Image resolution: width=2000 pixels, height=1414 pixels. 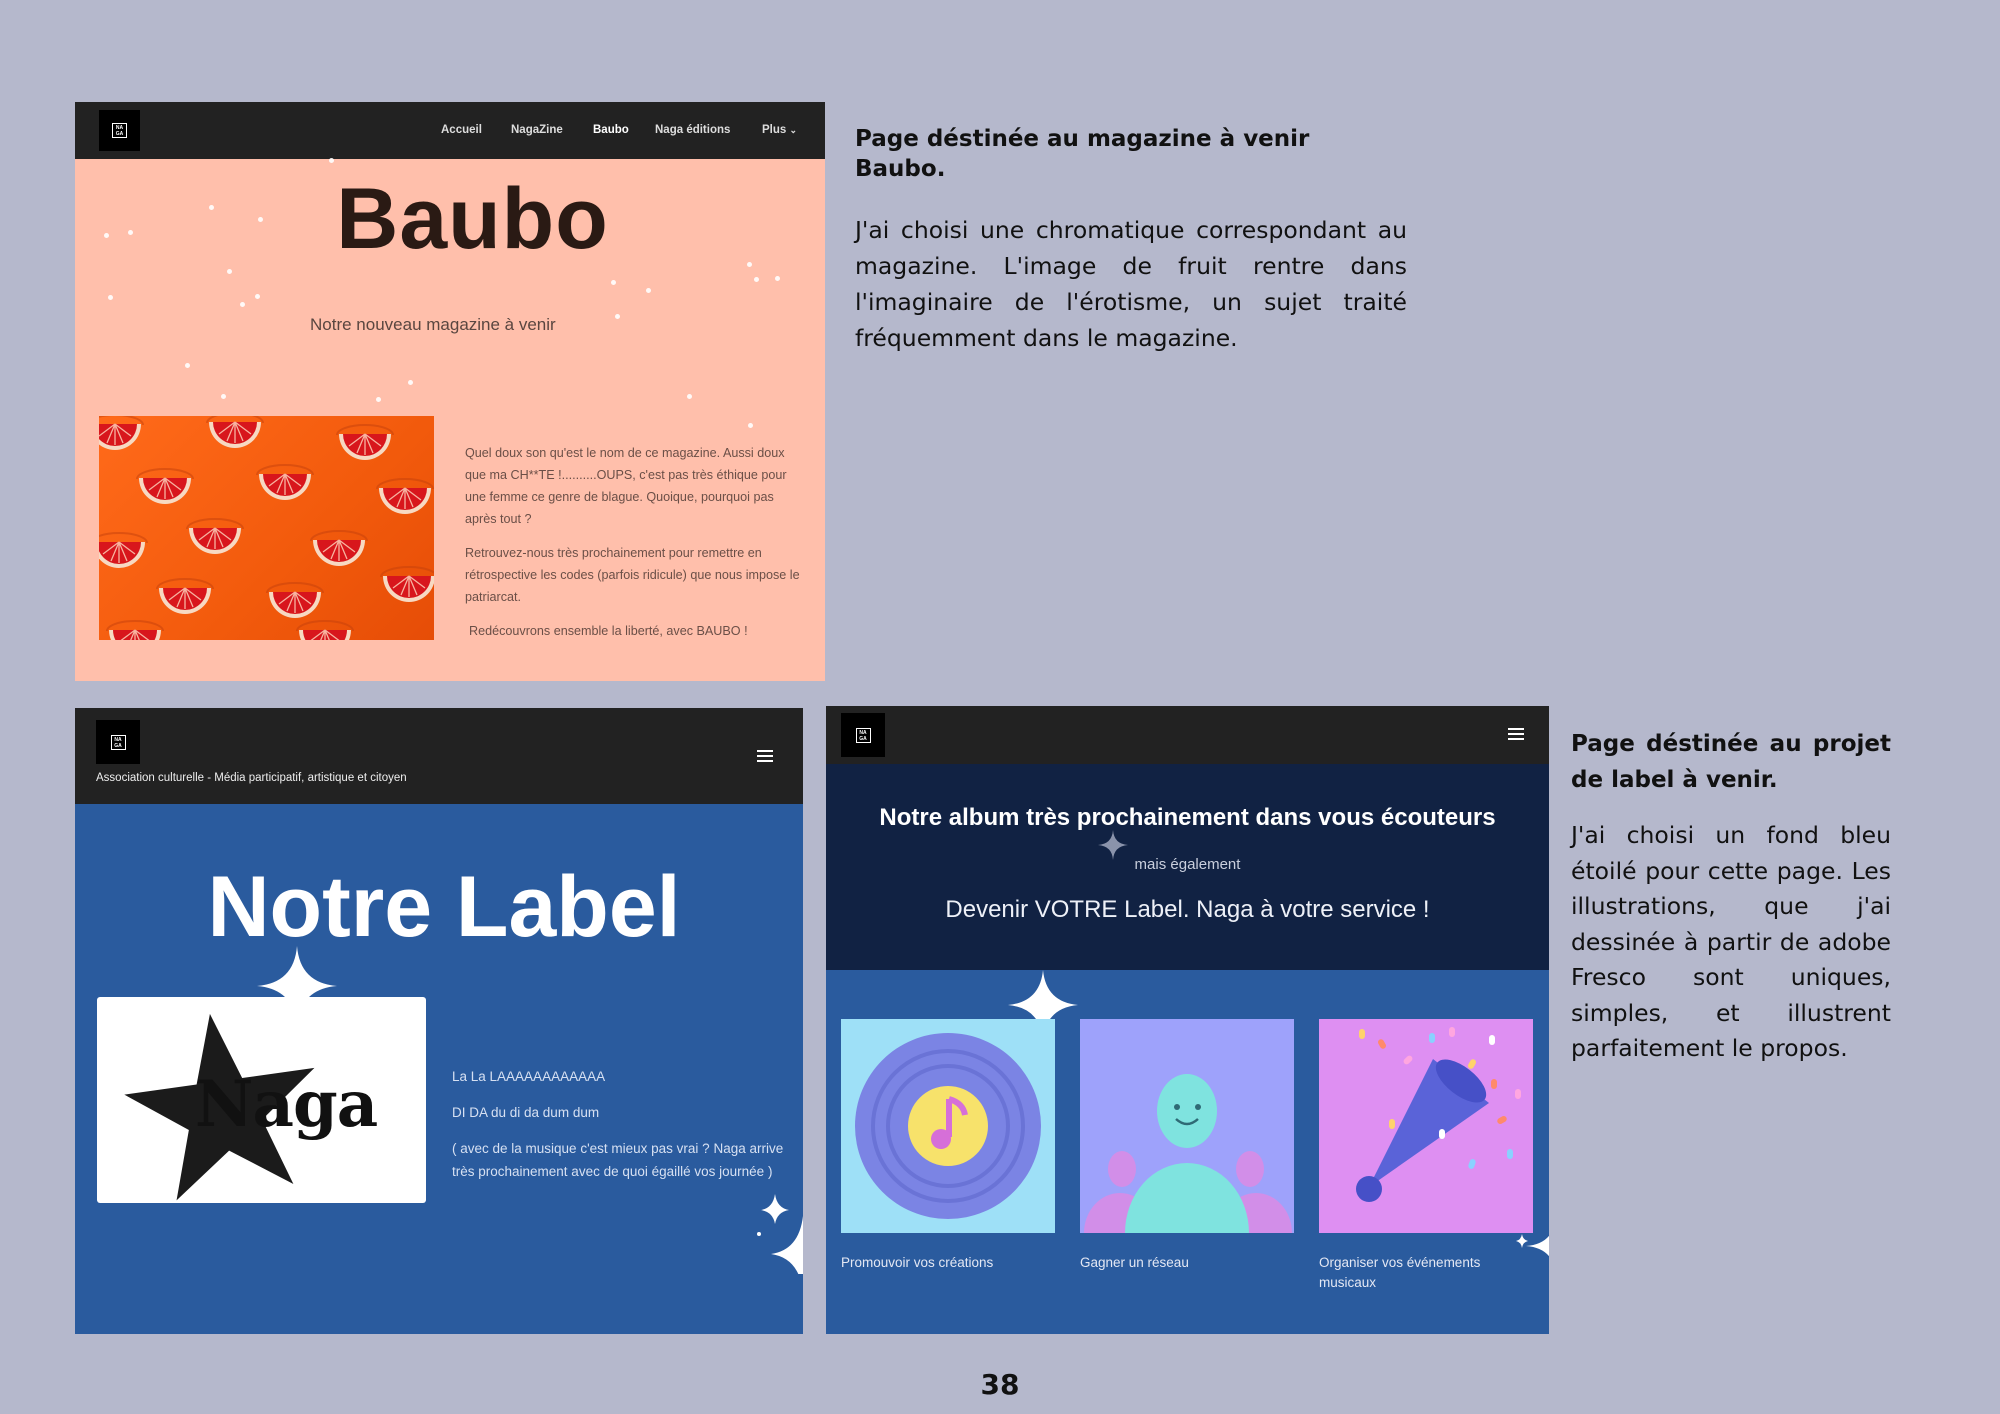 I want to click on label-title: Notre Label, so click(x=444, y=907).